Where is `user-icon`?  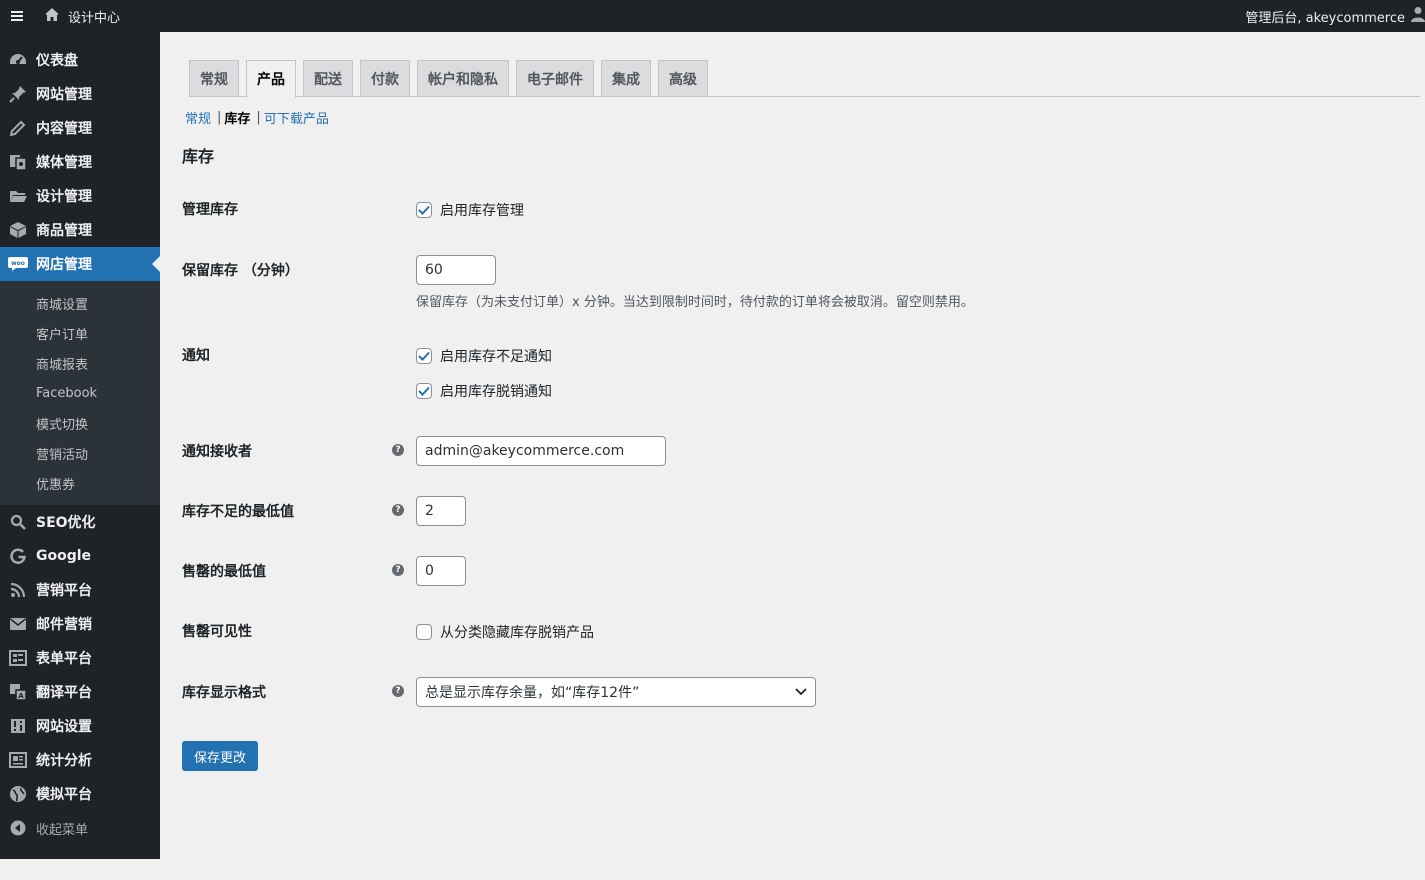
user-icon is located at coordinates (1418, 16).